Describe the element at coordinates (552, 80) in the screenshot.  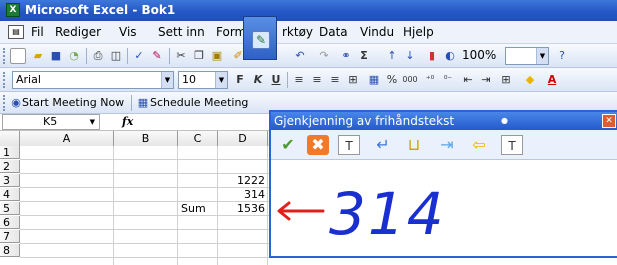
I see `font-color-icon: A` at that location.